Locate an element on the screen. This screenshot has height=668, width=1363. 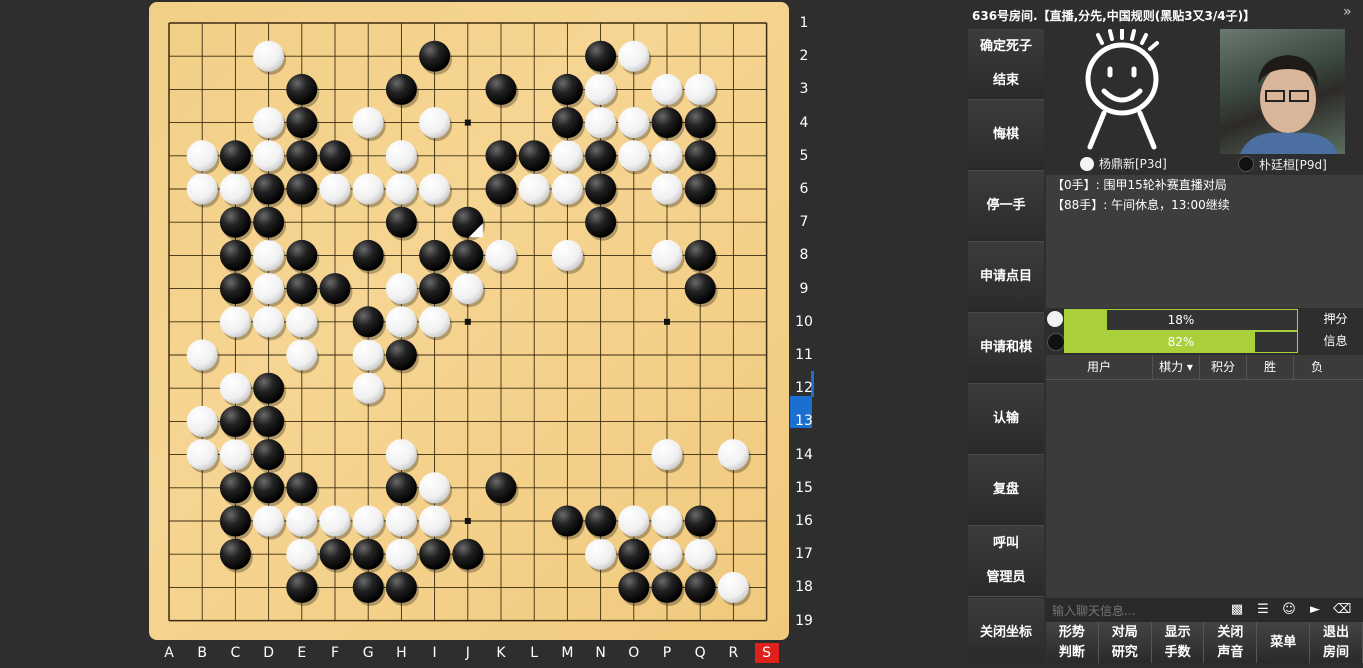
toolbar-button: 菜单 is located at coordinates (1284, 642).